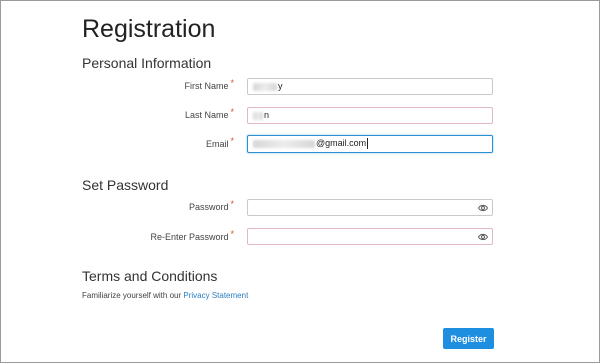 The width and height of the screenshot is (600, 363). I want to click on privacy-statement-link: Privacy Statement, so click(215, 295).